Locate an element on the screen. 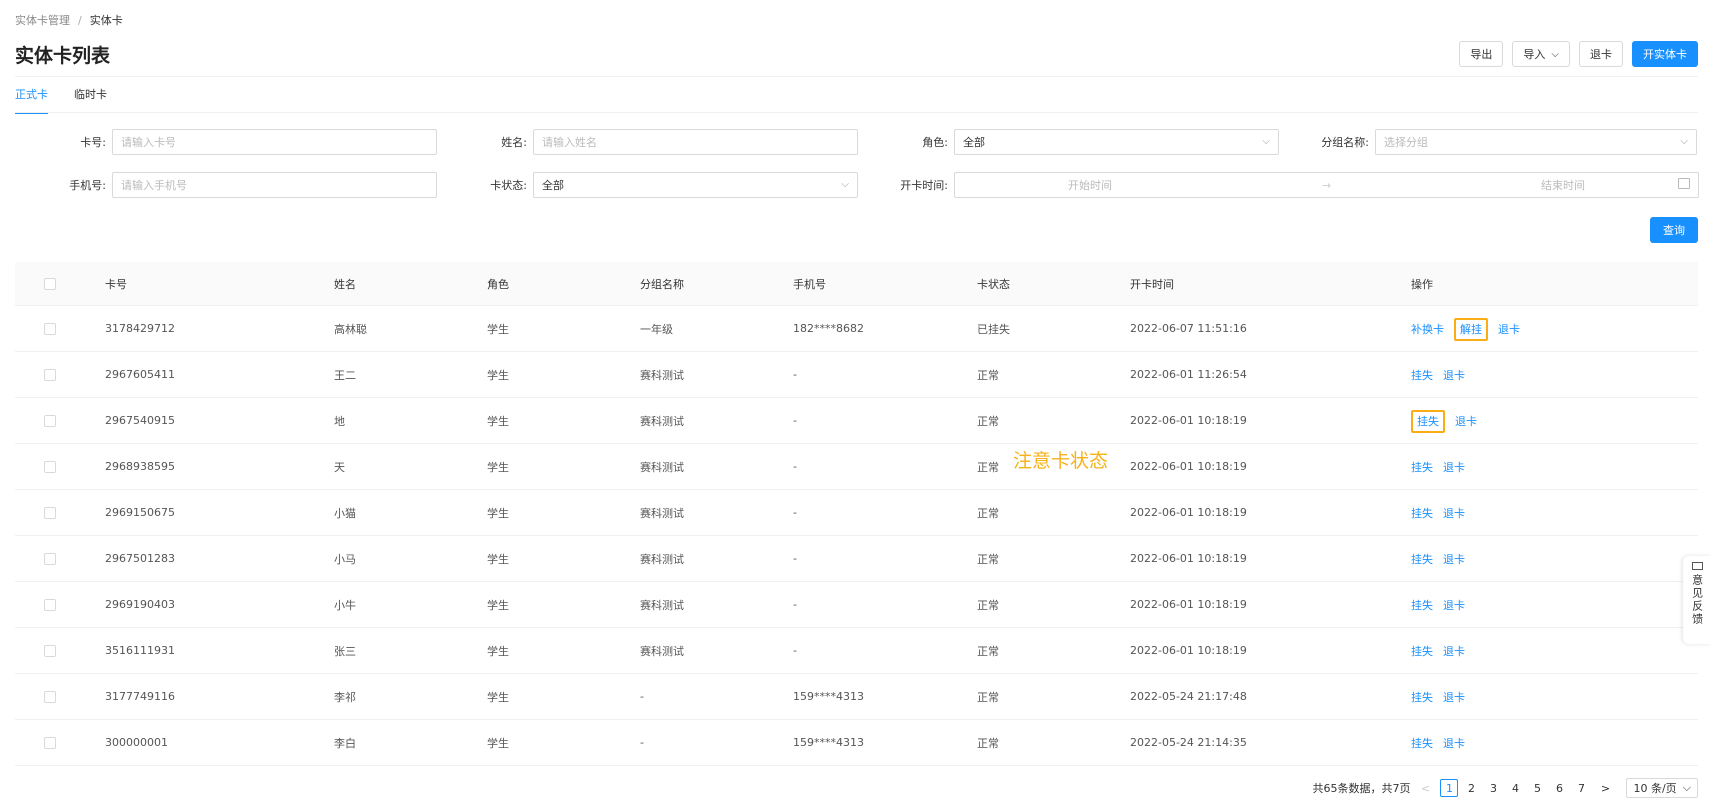 The image size is (1711, 806). filter-name: 姓名: 请输入姓名 is located at coordinates (659, 142).